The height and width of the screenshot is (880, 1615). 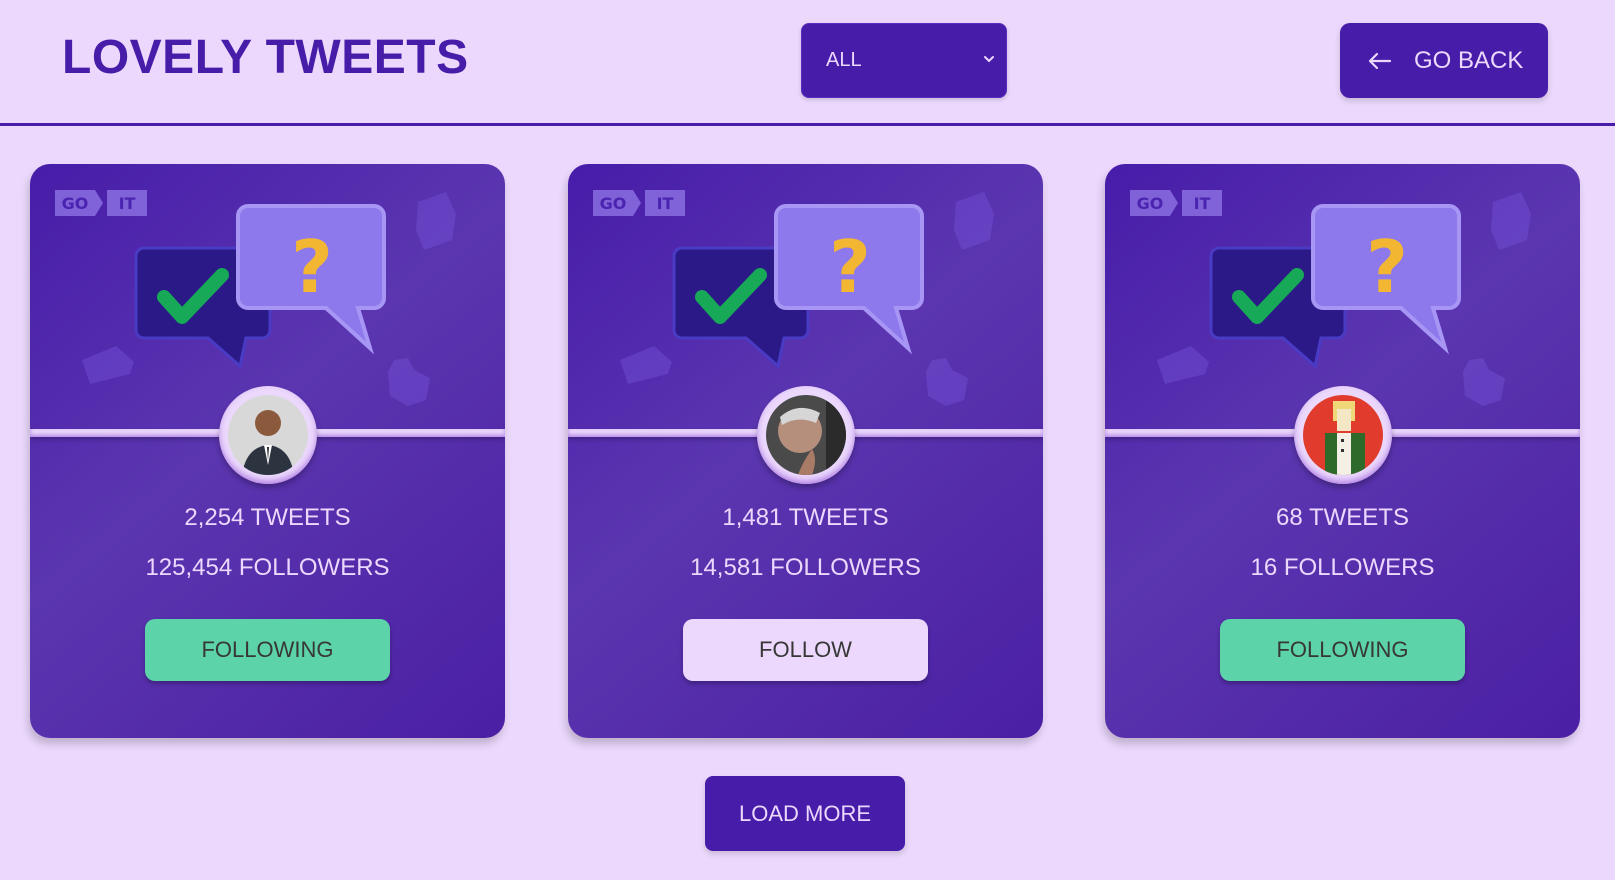 I want to click on chevron-down-icon, so click(x=989, y=59).